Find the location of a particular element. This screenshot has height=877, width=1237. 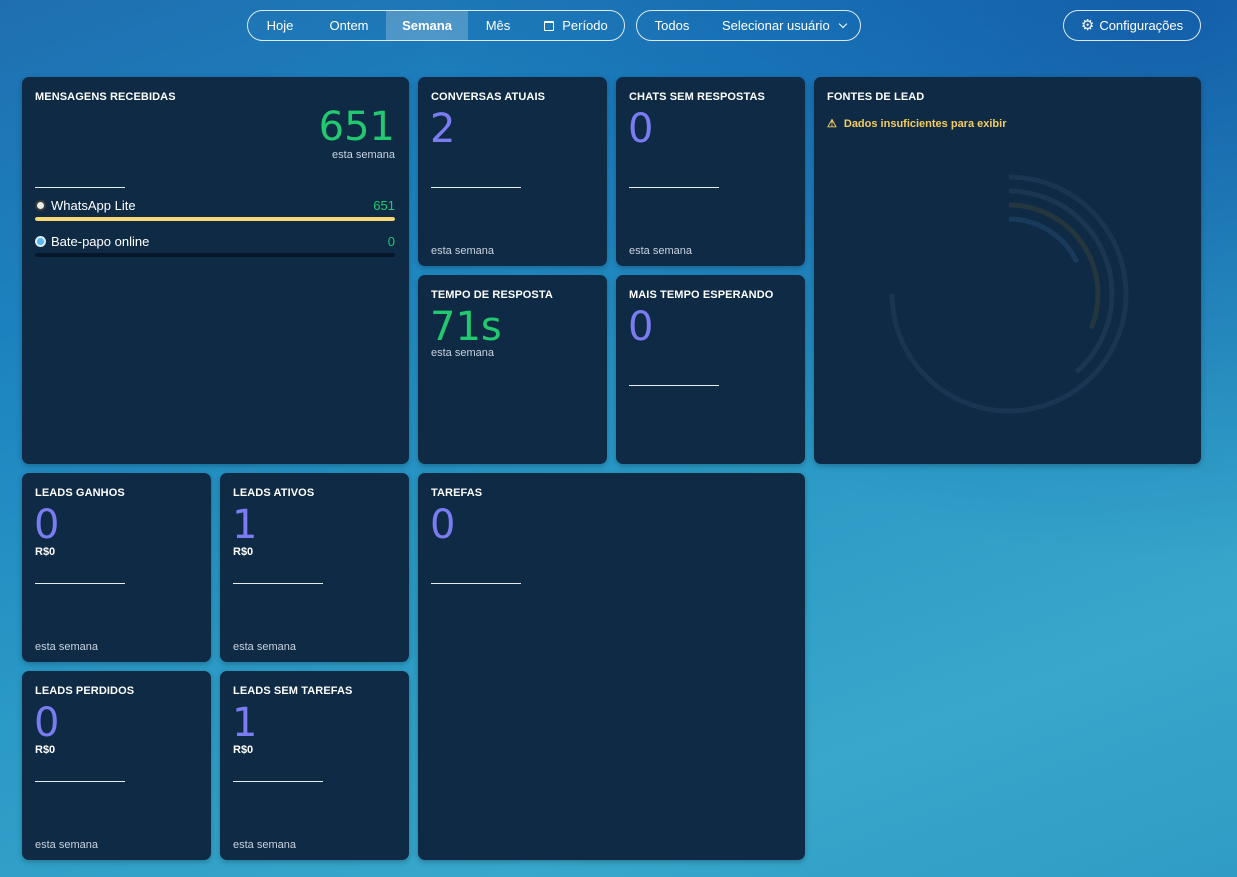

radial-ring-outer is located at coordinates (1009, 294).